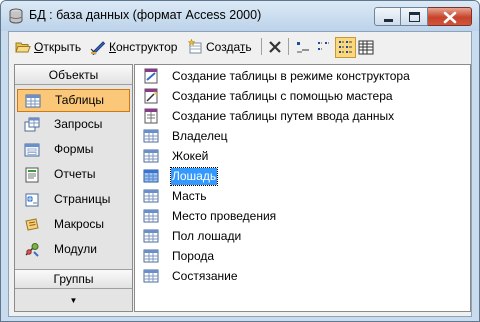  What do you see at coordinates (224, 216) in the screenshot?
I see `list-item-label: Место проведения` at bounding box center [224, 216].